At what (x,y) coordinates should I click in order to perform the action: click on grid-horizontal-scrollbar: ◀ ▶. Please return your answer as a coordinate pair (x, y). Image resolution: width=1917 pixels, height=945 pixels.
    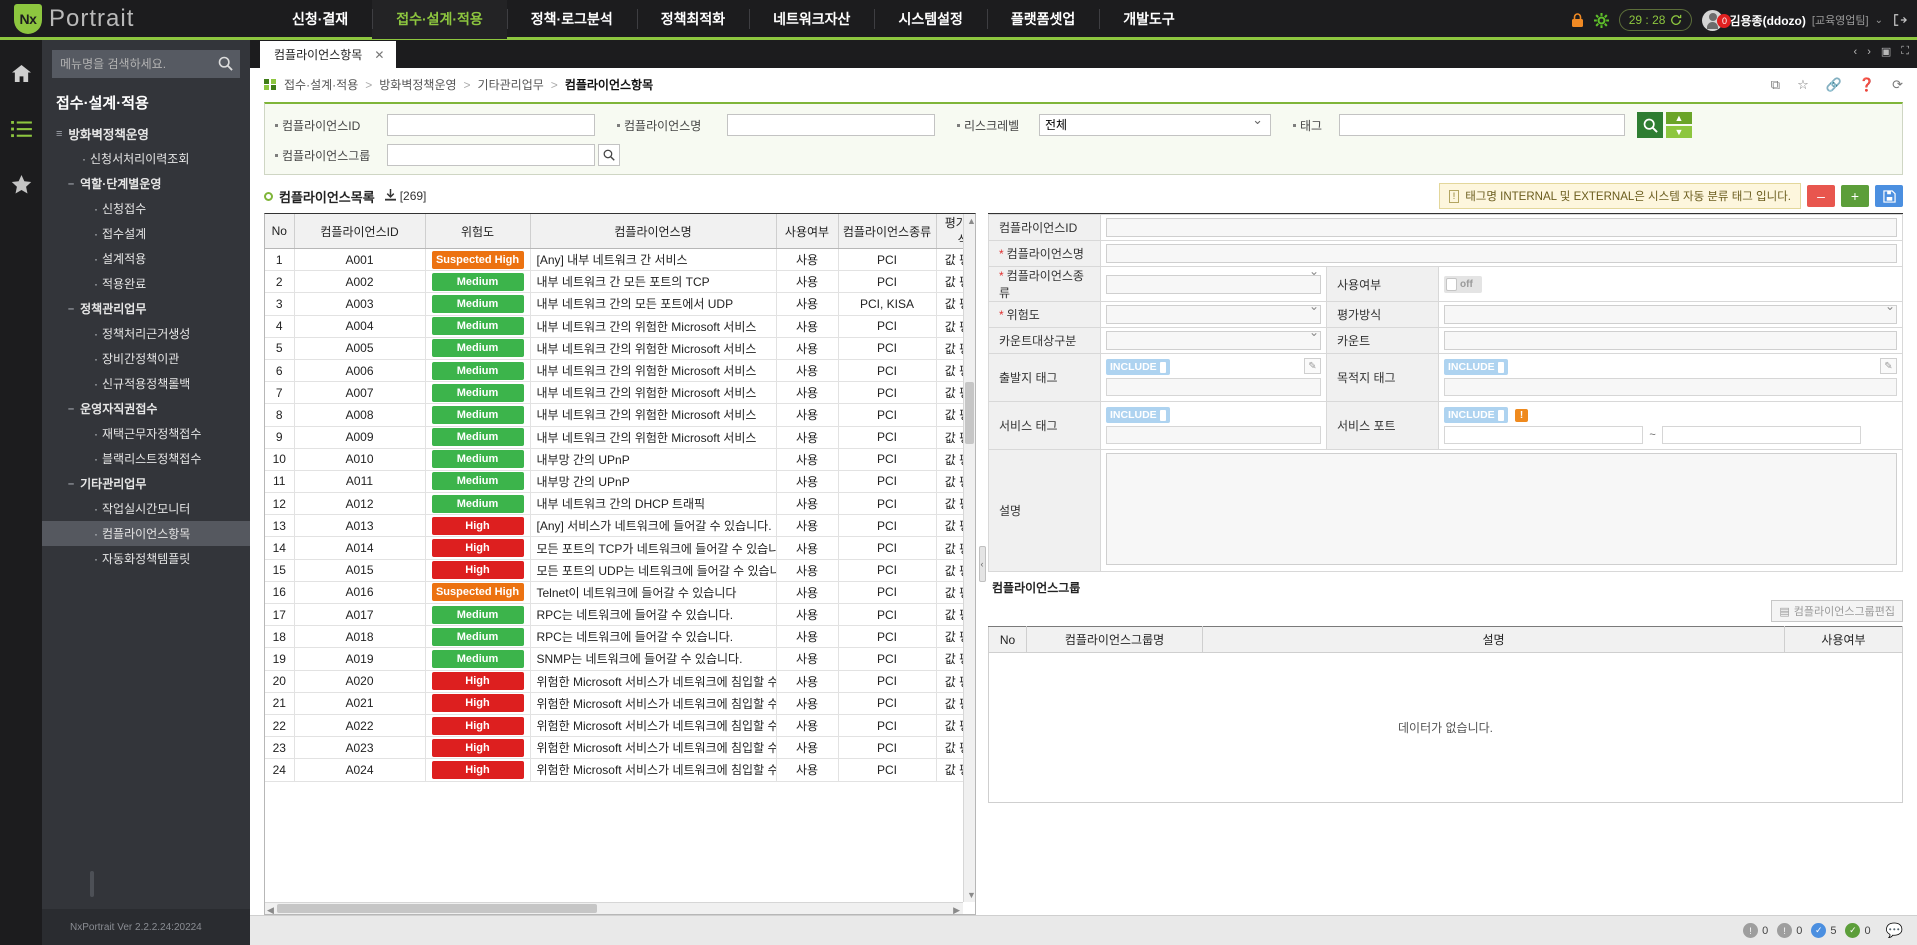
    Looking at the image, I should click on (614, 908).